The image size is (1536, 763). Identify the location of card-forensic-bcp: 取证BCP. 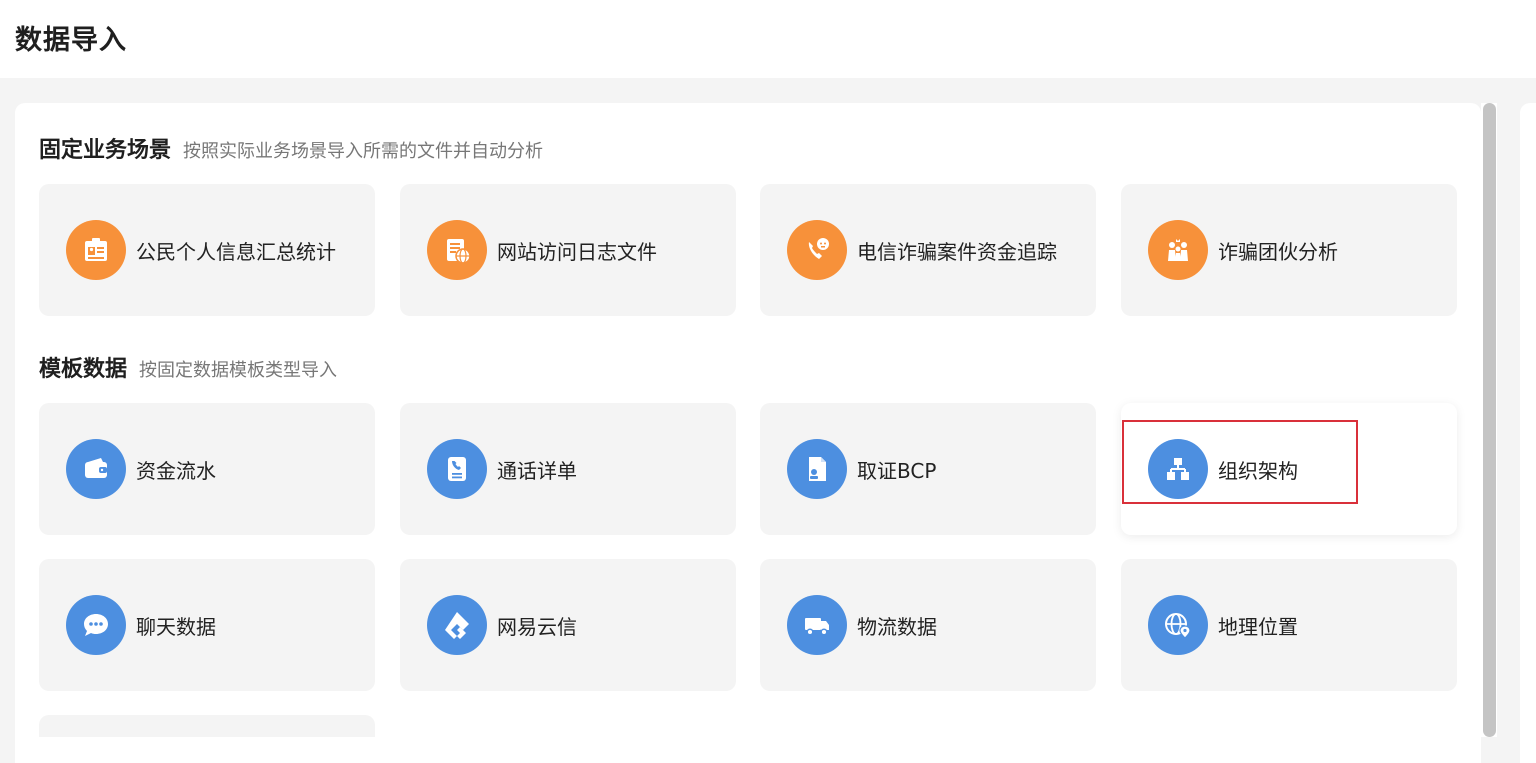
(928, 469).